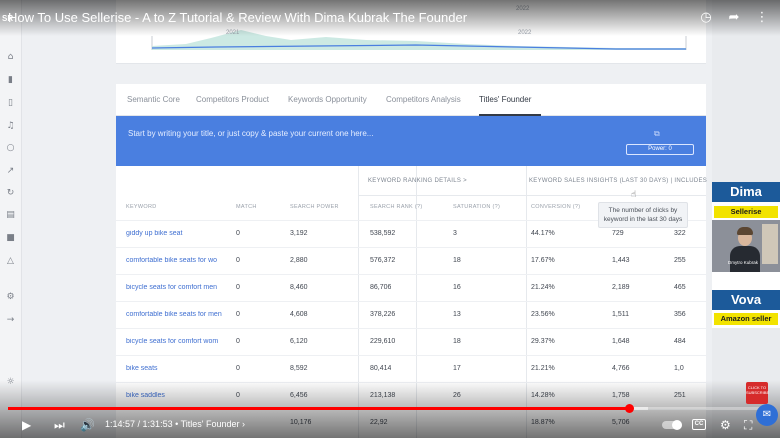 The height and width of the screenshot is (438, 780). What do you see at coordinates (176, 341) in the screenshot?
I see `keyword-link: bicycle seats for comfort wom` at bounding box center [176, 341].